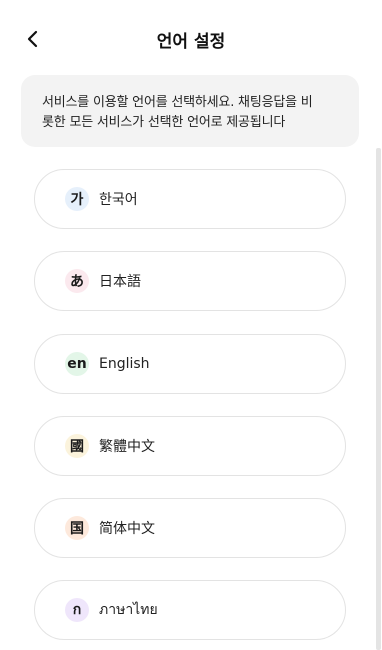 The height and width of the screenshot is (650, 382). Describe the element at coordinates (177, 102) in the screenshot. I see `notice-text-line-1: 서비스를 이용할 언어를 선택하세요. 채팅응답을 비` at that location.